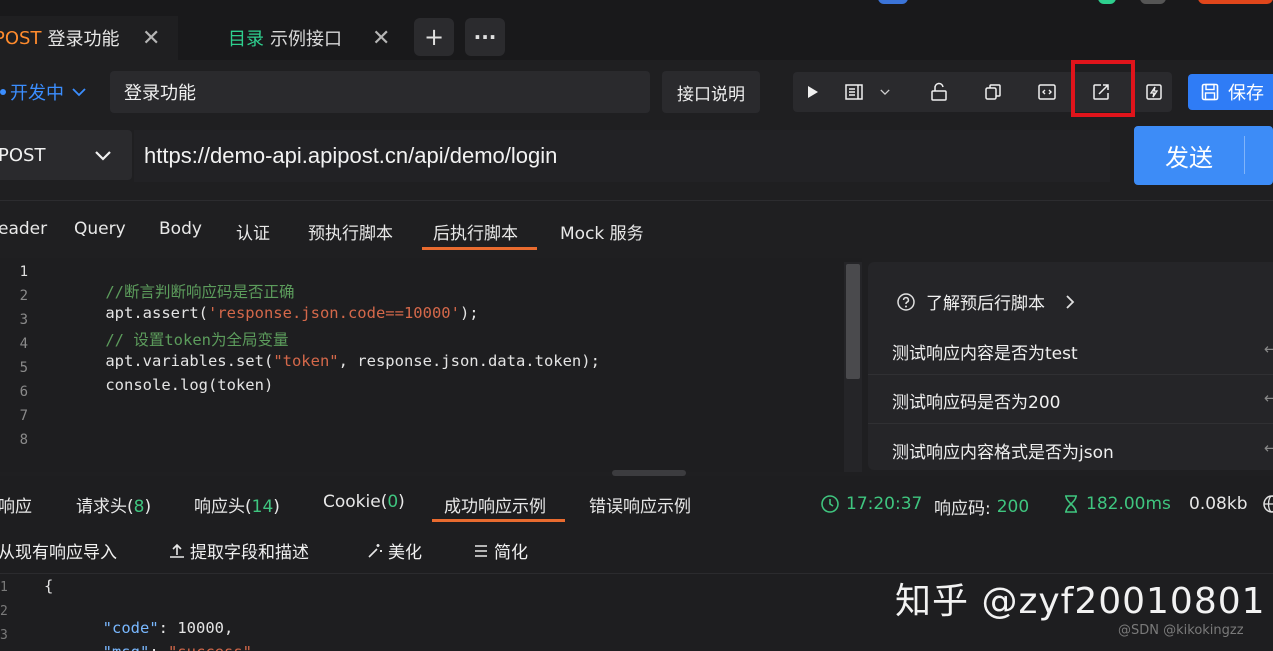 This screenshot has width=1273, height=651. I want to click on globe-icon, so click(1267, 504).